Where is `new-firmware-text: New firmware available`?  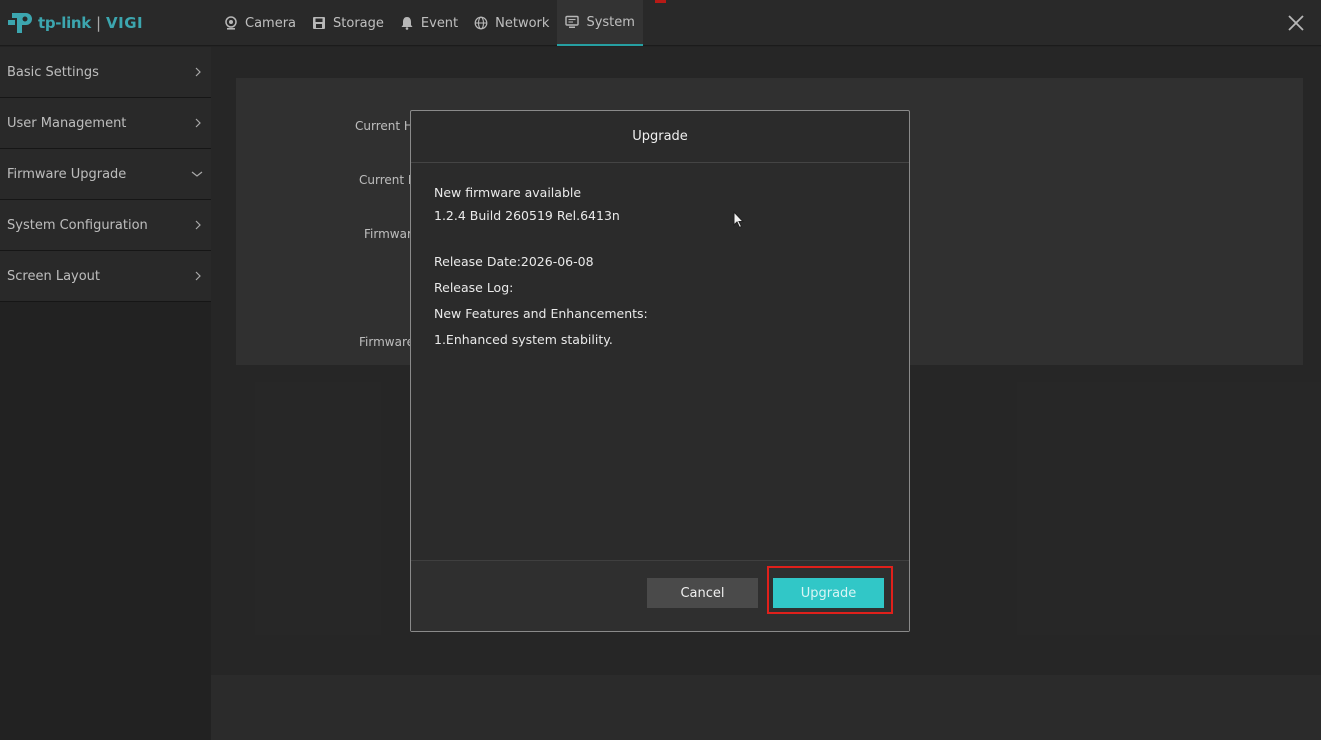 new-firmware-text: New firmware available is located at coordinates (508, 192).